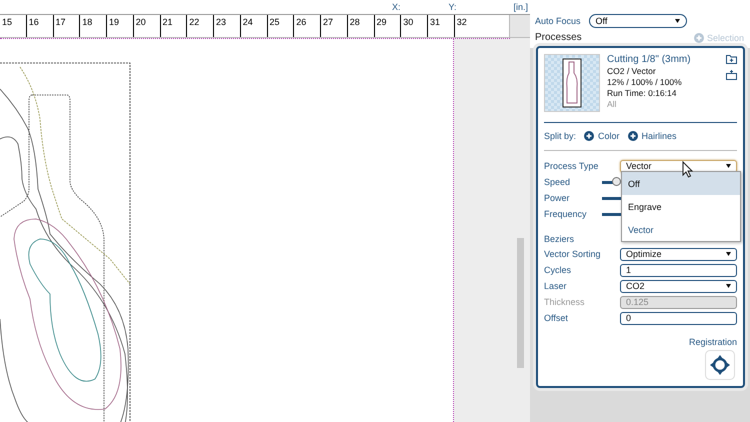  What do you see at coordinates (452, 7) in the screenshot?
I see `y-coordinate-label: Y:` at bounding box center [452, 7].